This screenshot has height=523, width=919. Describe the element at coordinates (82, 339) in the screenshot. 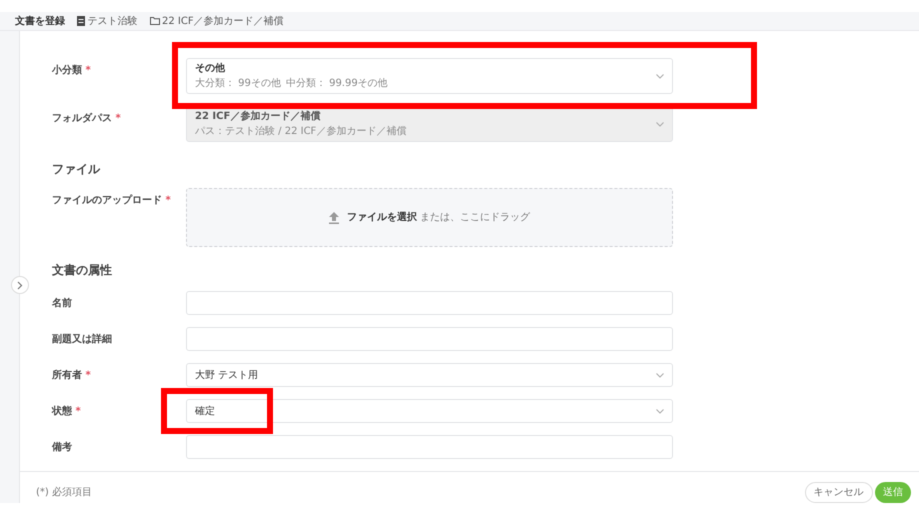

I see `field-label: 副題又は詳細` at that location.